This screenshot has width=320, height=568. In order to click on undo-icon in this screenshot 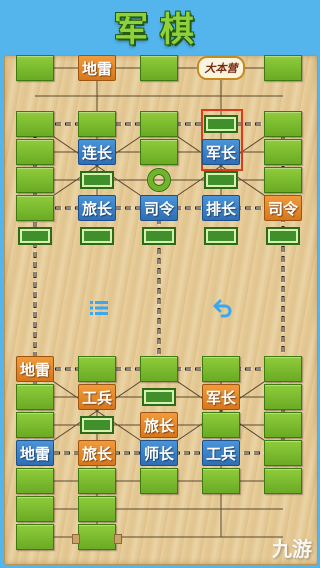, I will do `click(222, 308)`.